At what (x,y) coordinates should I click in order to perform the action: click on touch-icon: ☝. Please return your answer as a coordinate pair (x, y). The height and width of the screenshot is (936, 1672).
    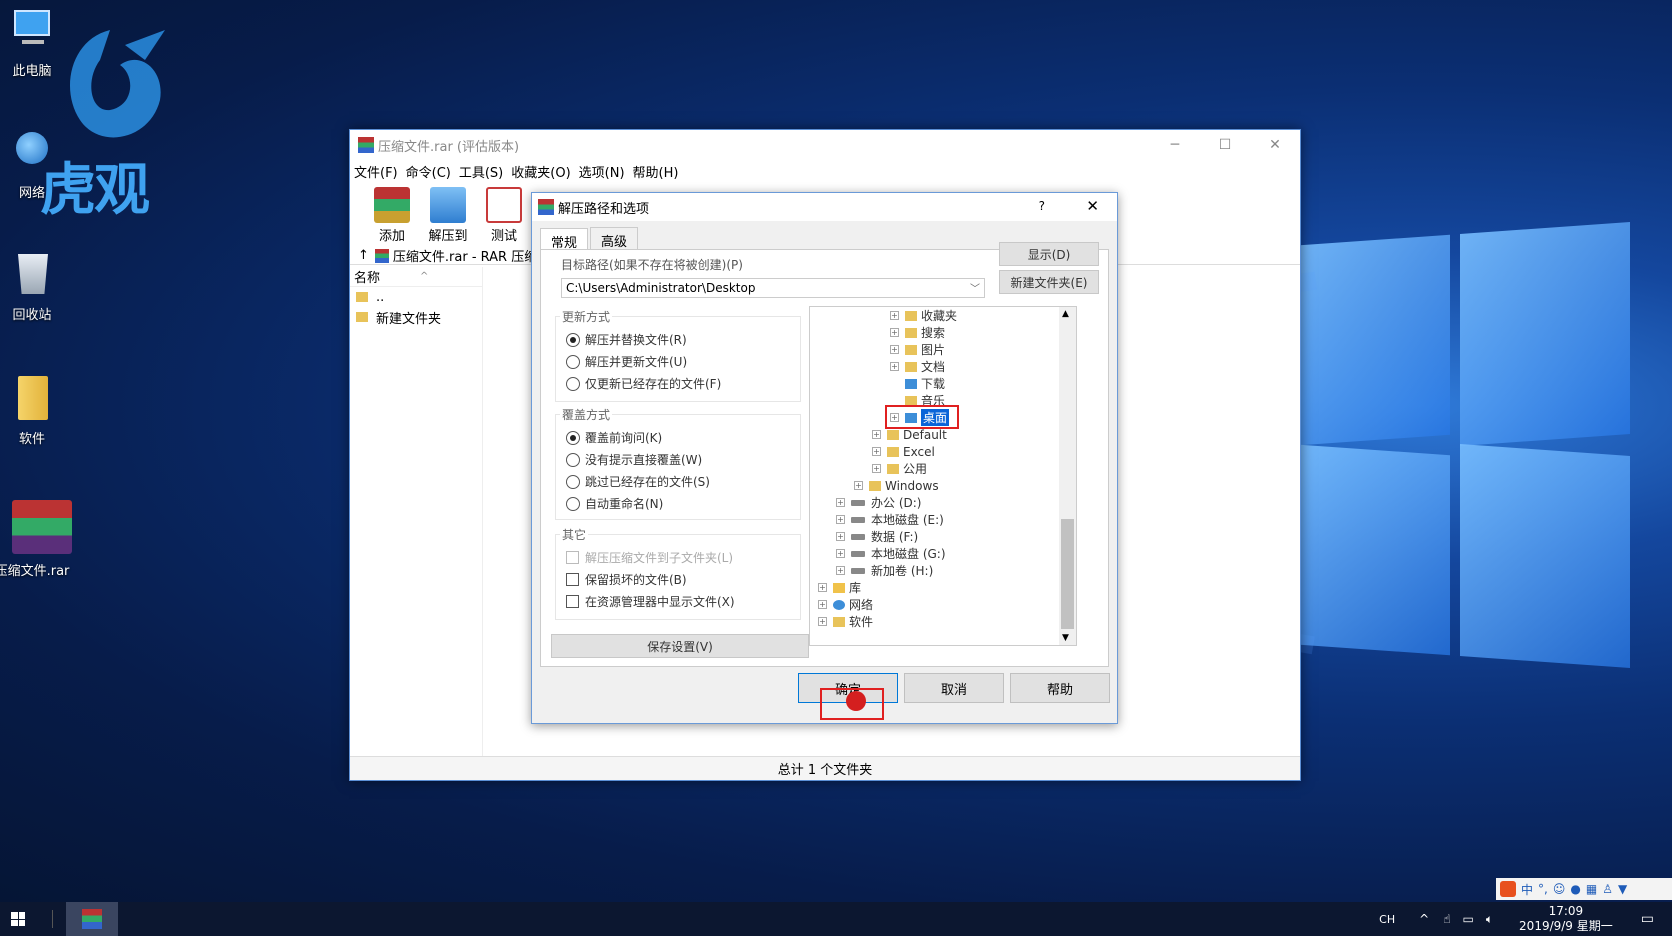
    Looking at the image, I should click on (1446, 919).